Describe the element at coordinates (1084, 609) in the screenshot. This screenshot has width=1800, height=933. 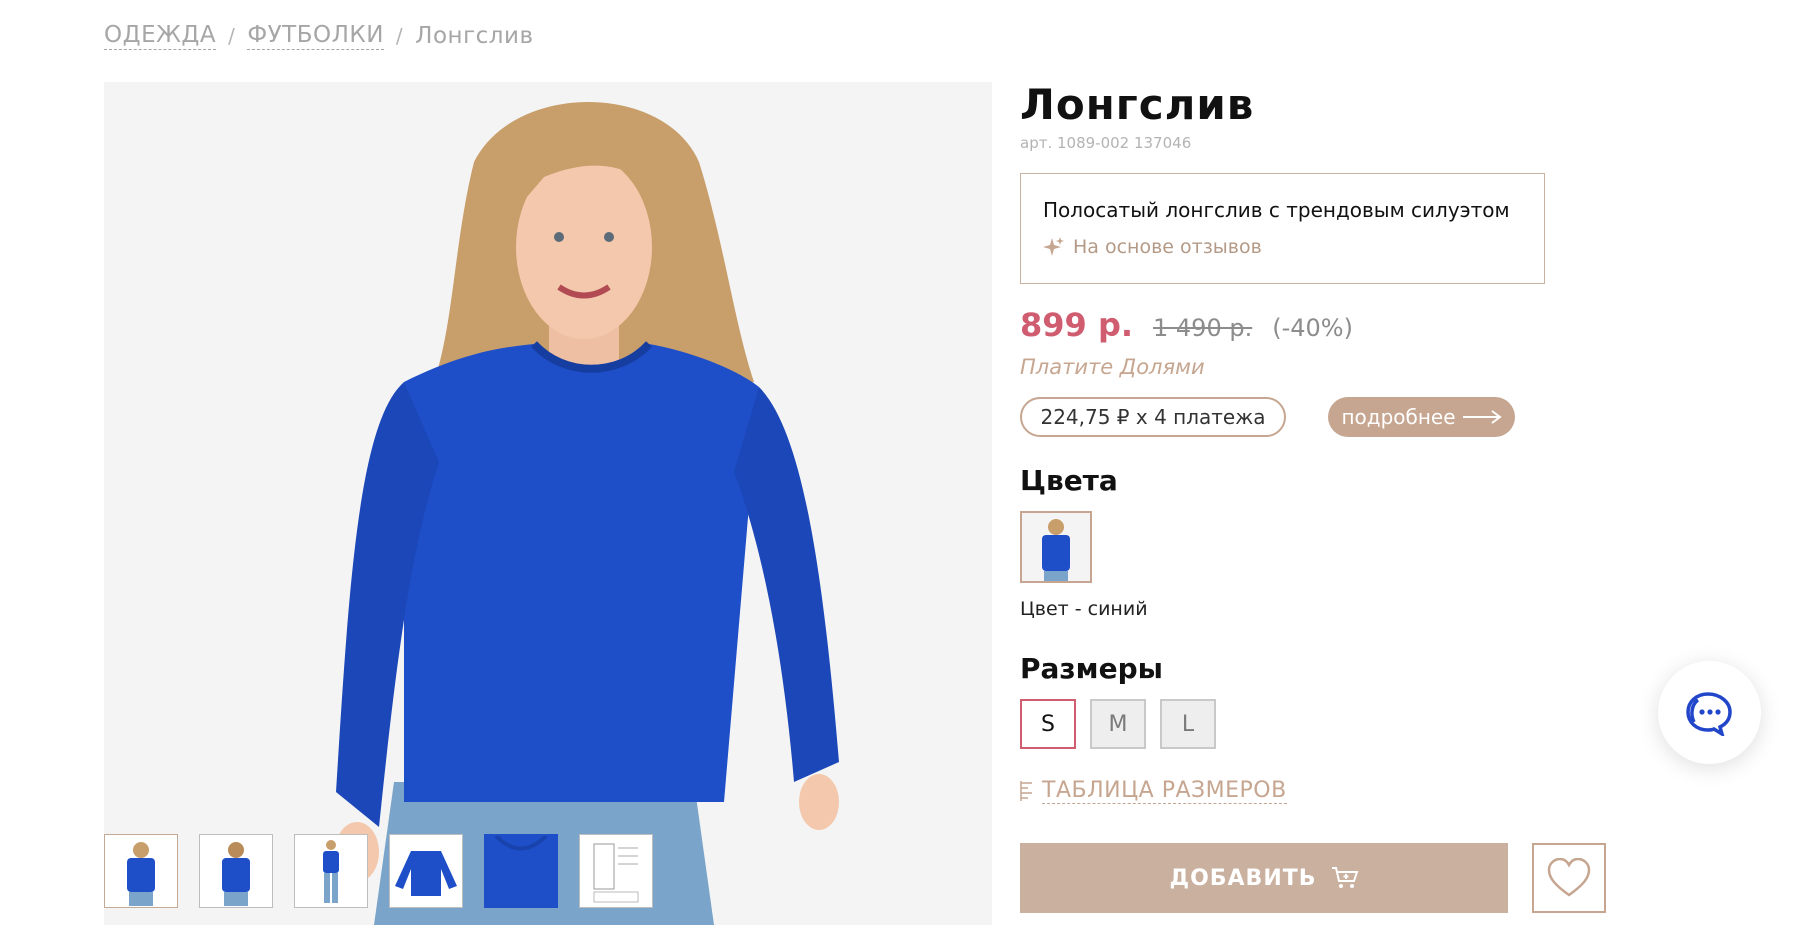
I see `selected-color-label: Цвет - синий` at that location.